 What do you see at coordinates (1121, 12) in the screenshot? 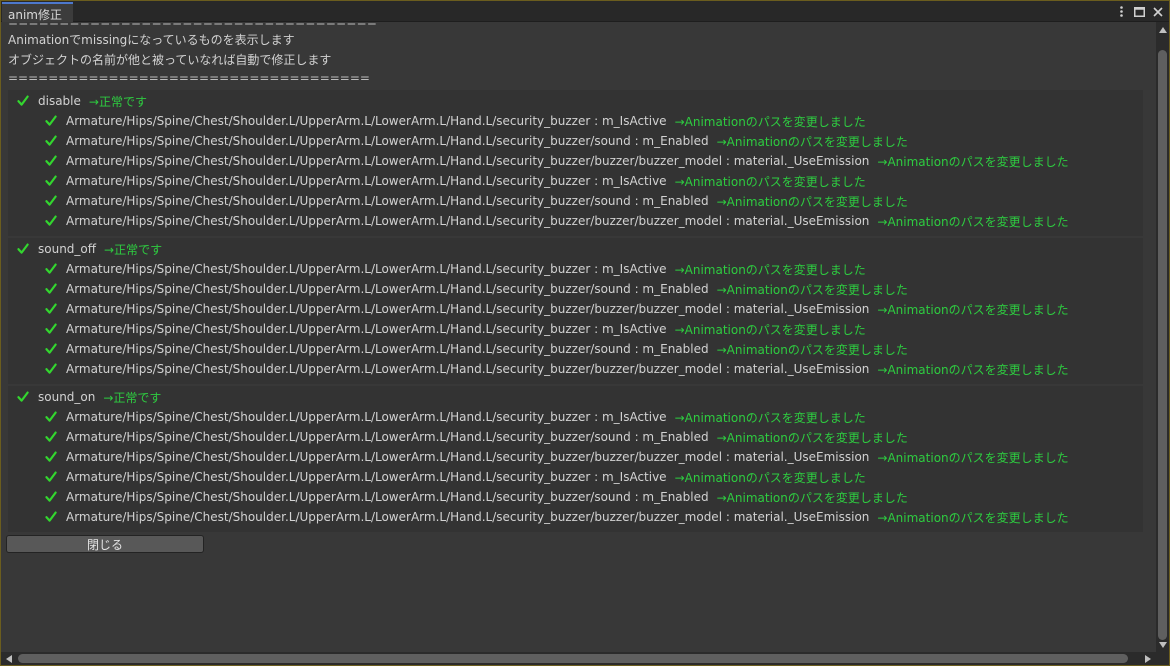
I see `more-vertical-icon` at bounding box center [1121, 12].